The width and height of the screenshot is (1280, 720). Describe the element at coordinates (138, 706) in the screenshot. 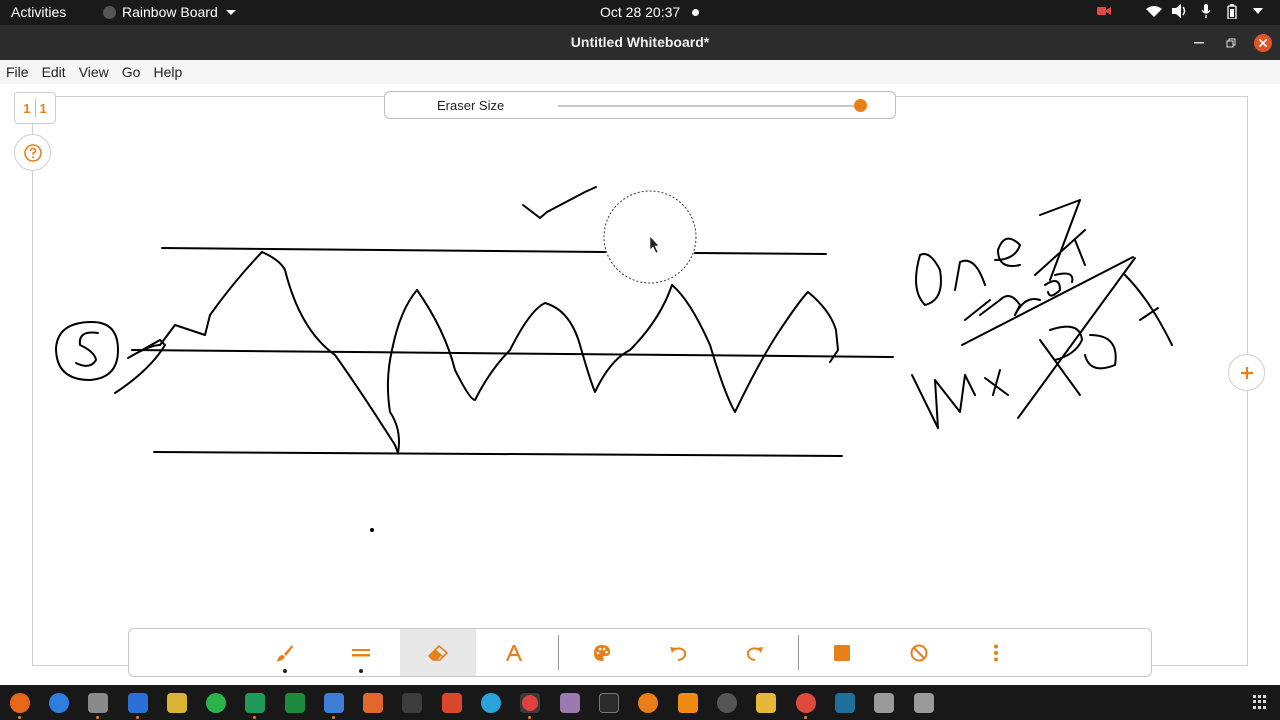

I see `writer-icon` at that location.